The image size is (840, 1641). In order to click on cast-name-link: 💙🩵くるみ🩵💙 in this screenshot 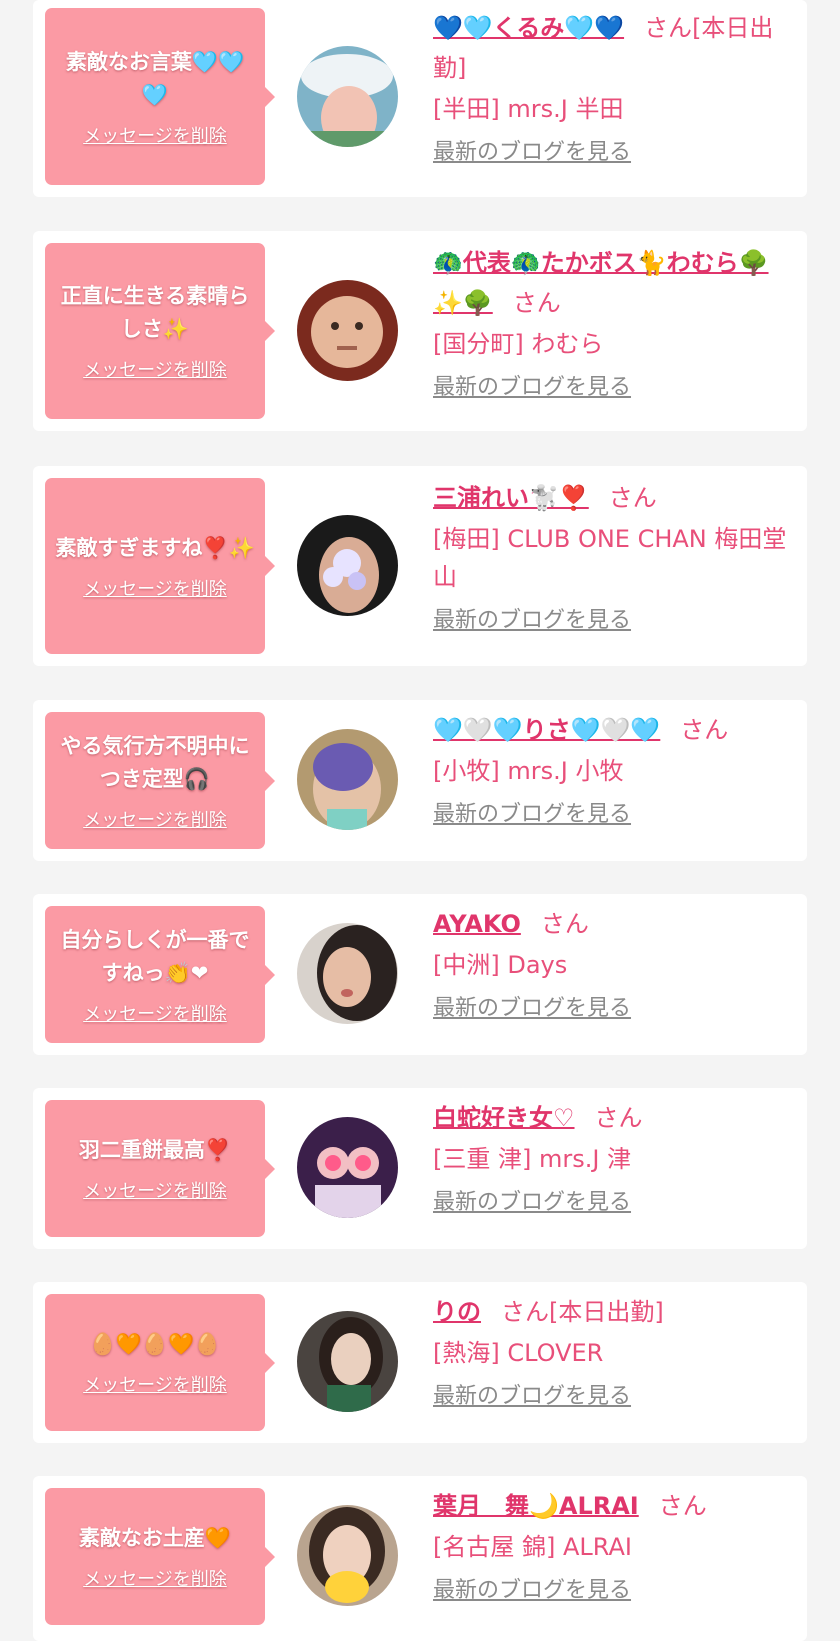, I will do `click(528, 28)`.